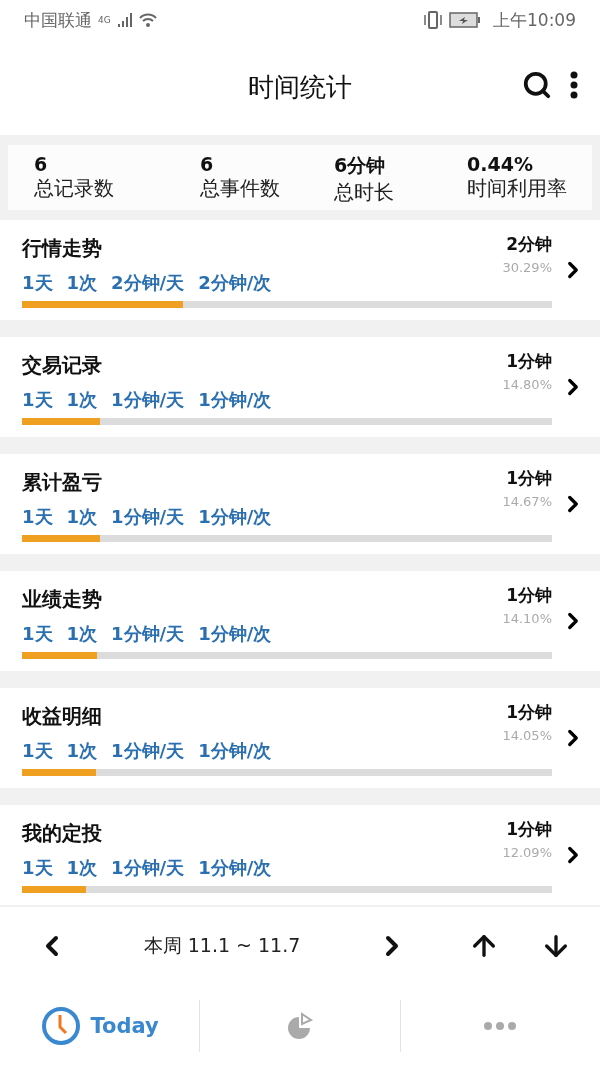  Describe the element at coordinates (300, 738) in the screenshot. I see `event-card: 收益明细 1分钟 14.05% 1天 1次 1分钟/天 1分钟/次` at that location.